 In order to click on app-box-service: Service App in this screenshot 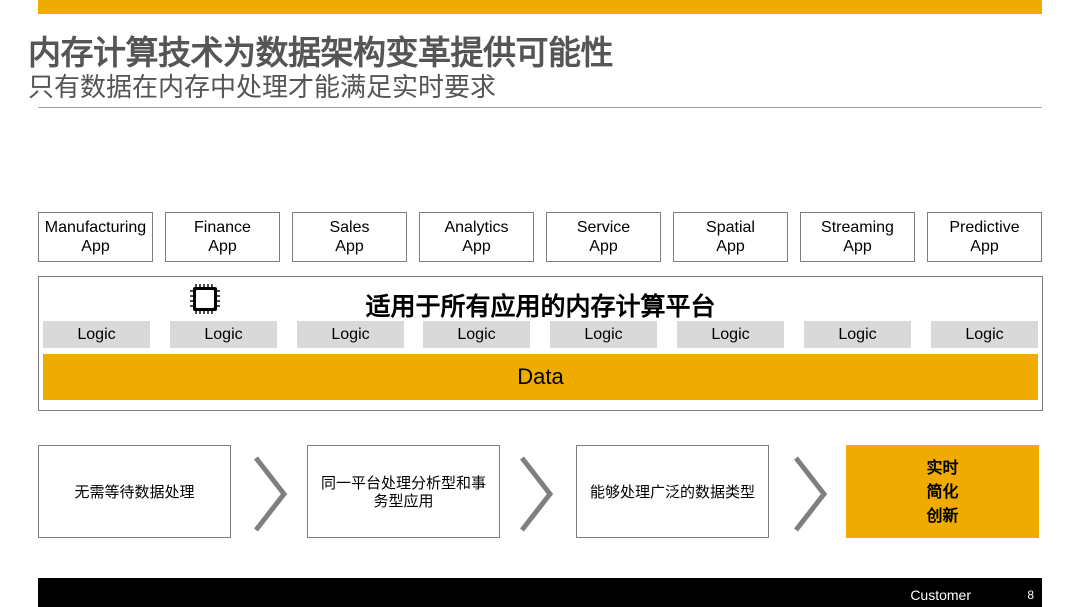, I will do `click(603, 237)`.